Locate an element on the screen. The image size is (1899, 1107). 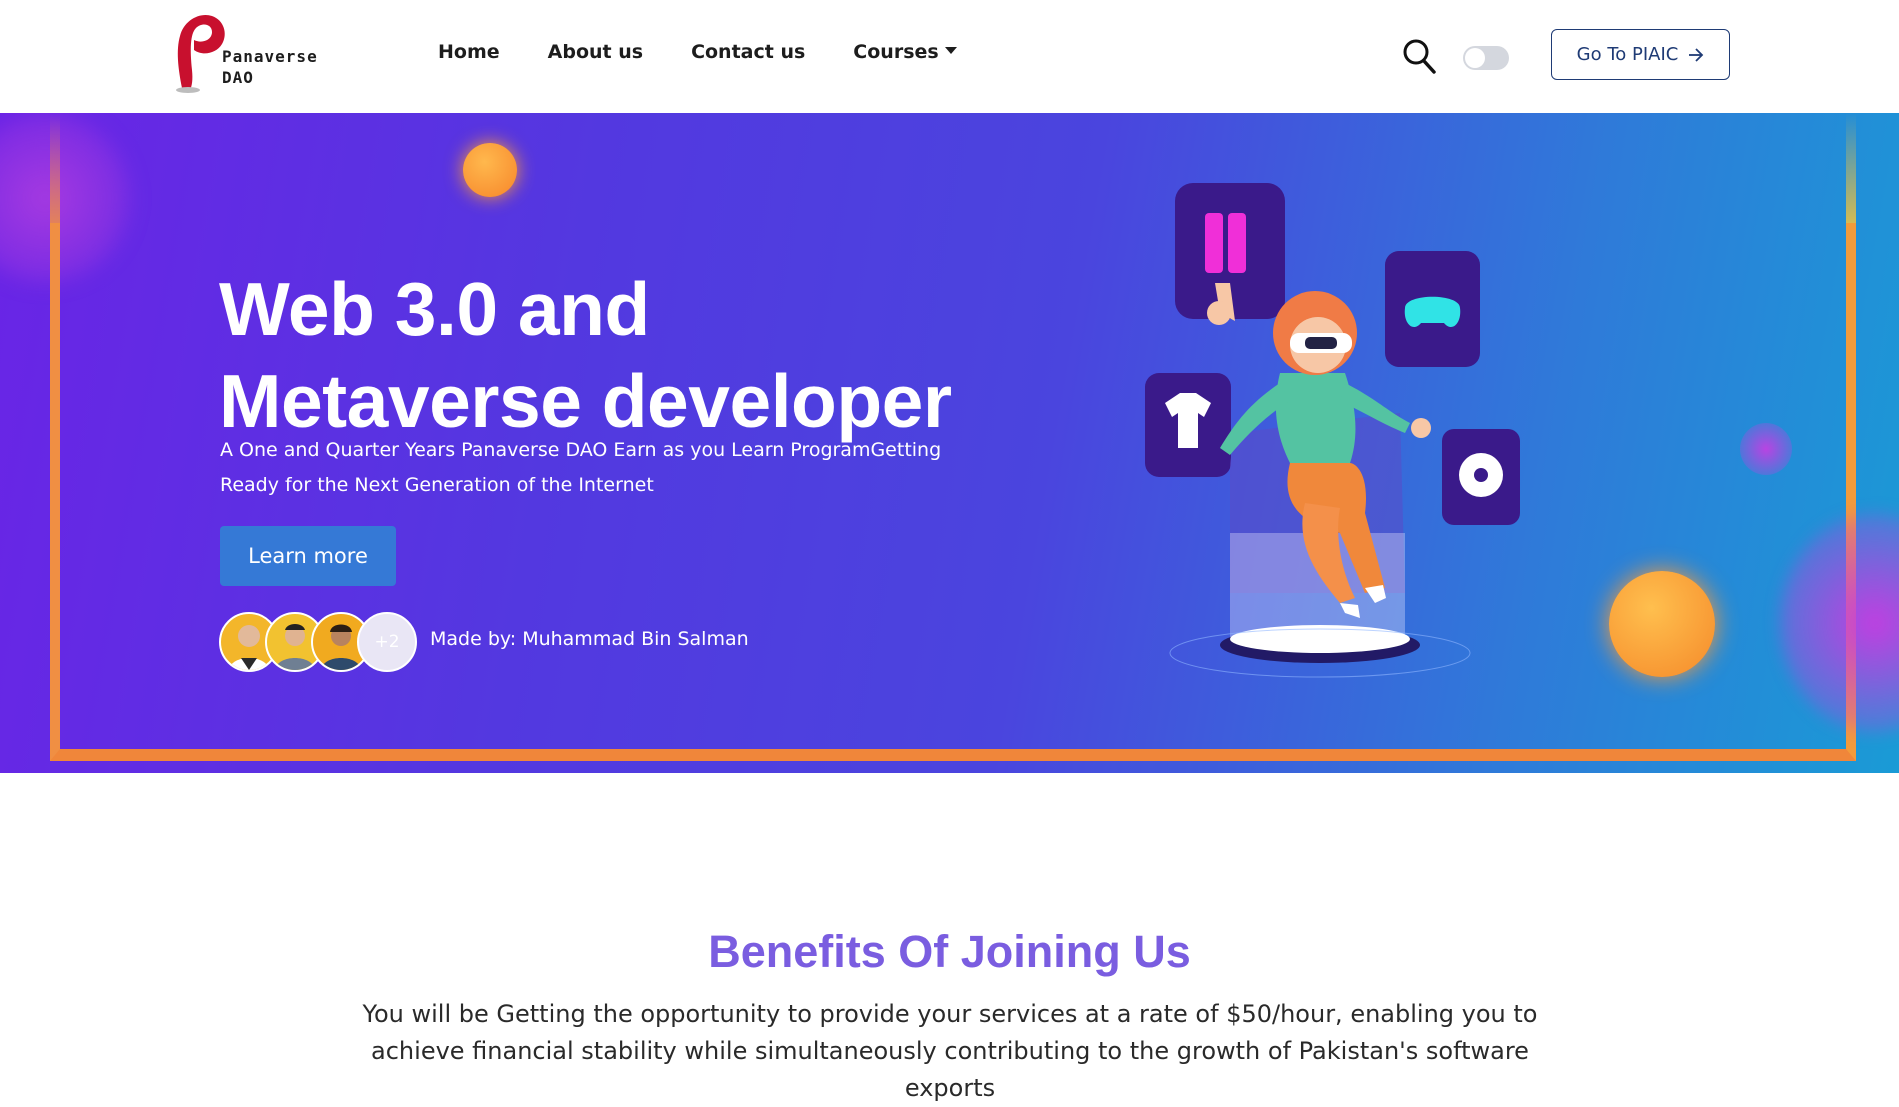
search-icon is located at coordinates (1419, 56).